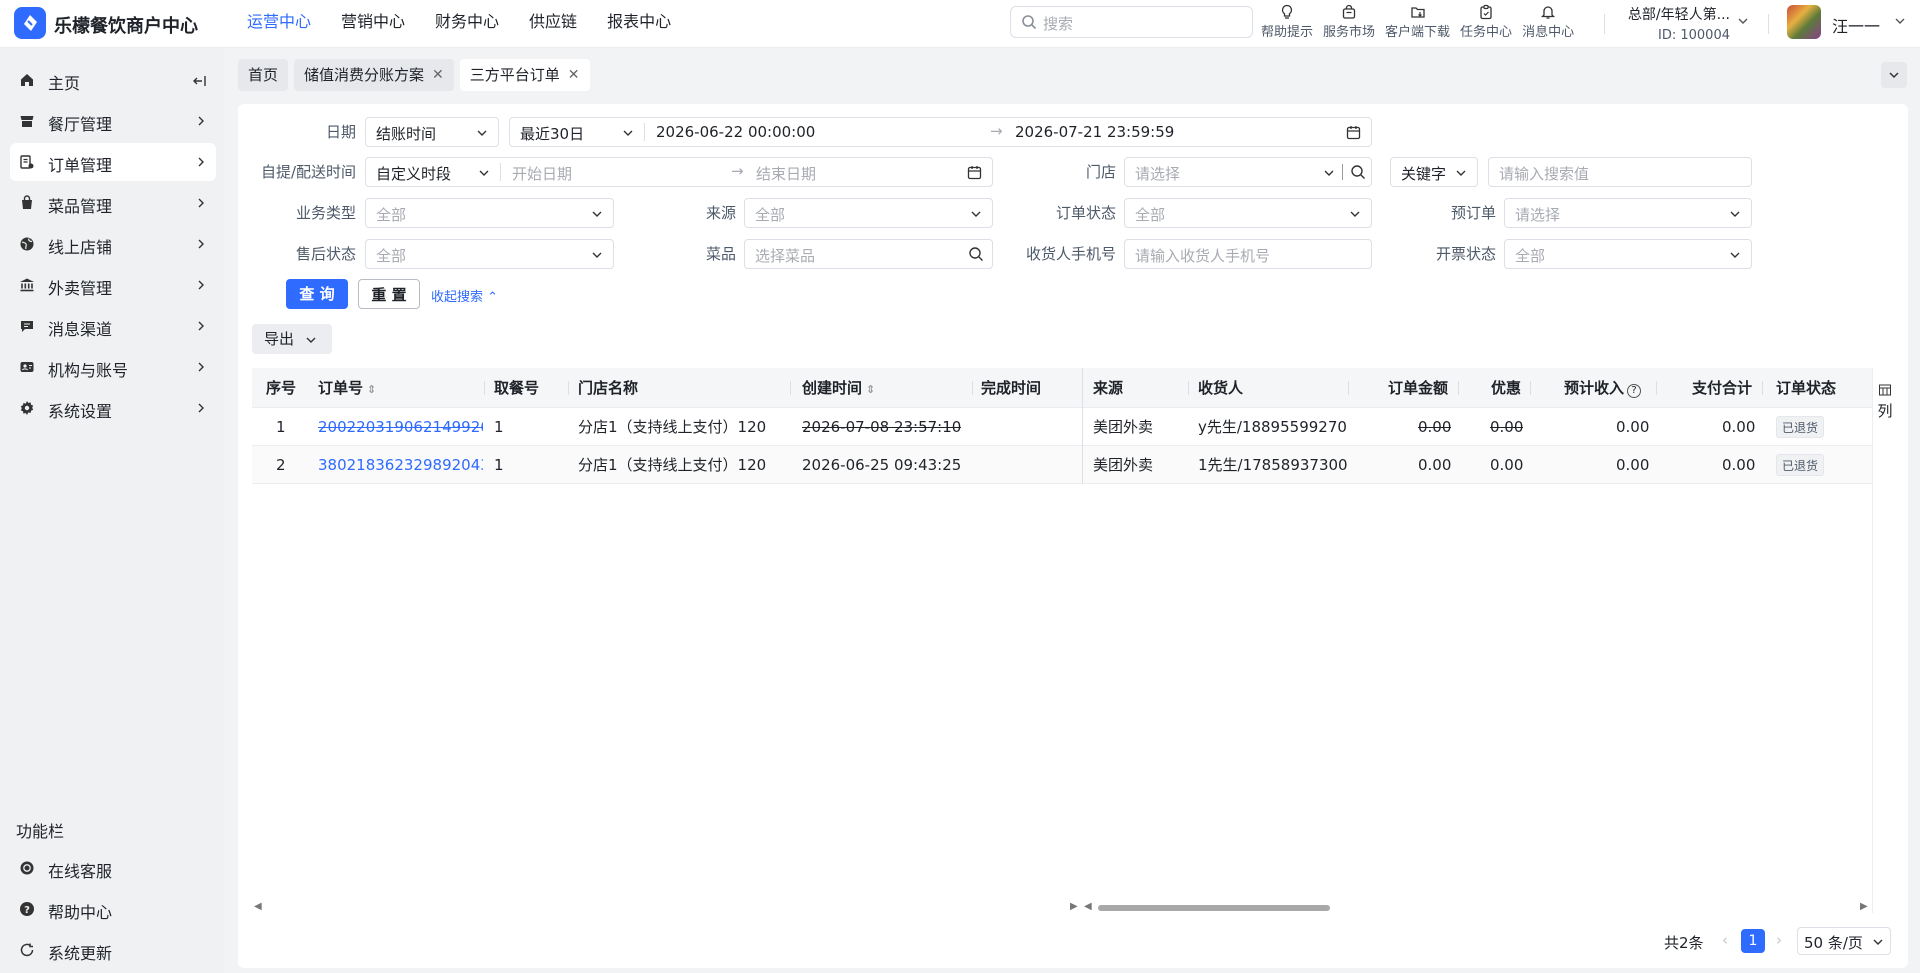 The width and height of the screenshot is (1920, 973). Describe the element at coordinates (1548, 22) in the screenshot. I see `message-center-button: 消息中心` at that location.